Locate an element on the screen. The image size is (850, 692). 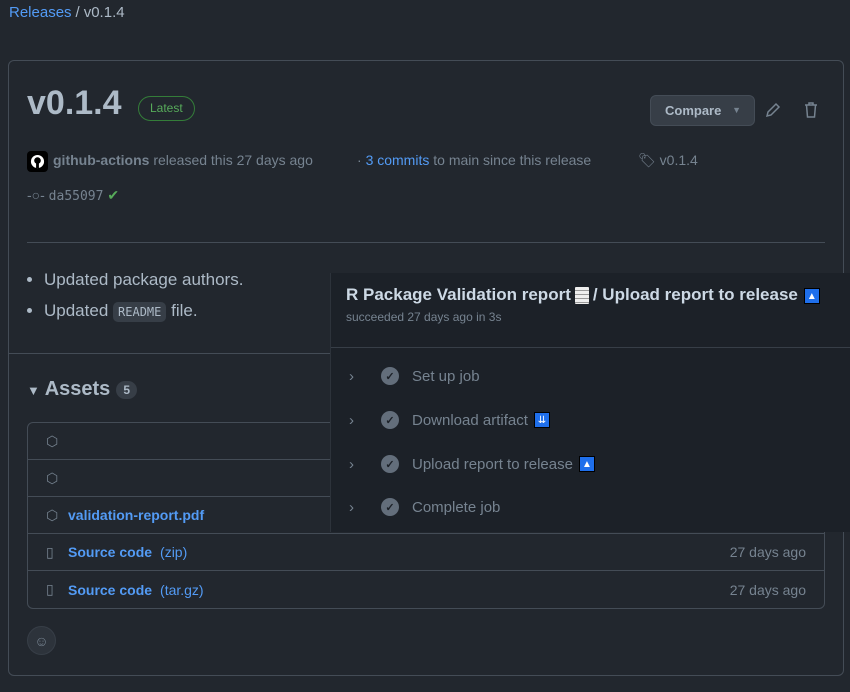
triangle-down-icon: ▼ is located at coordinates (33, 390).